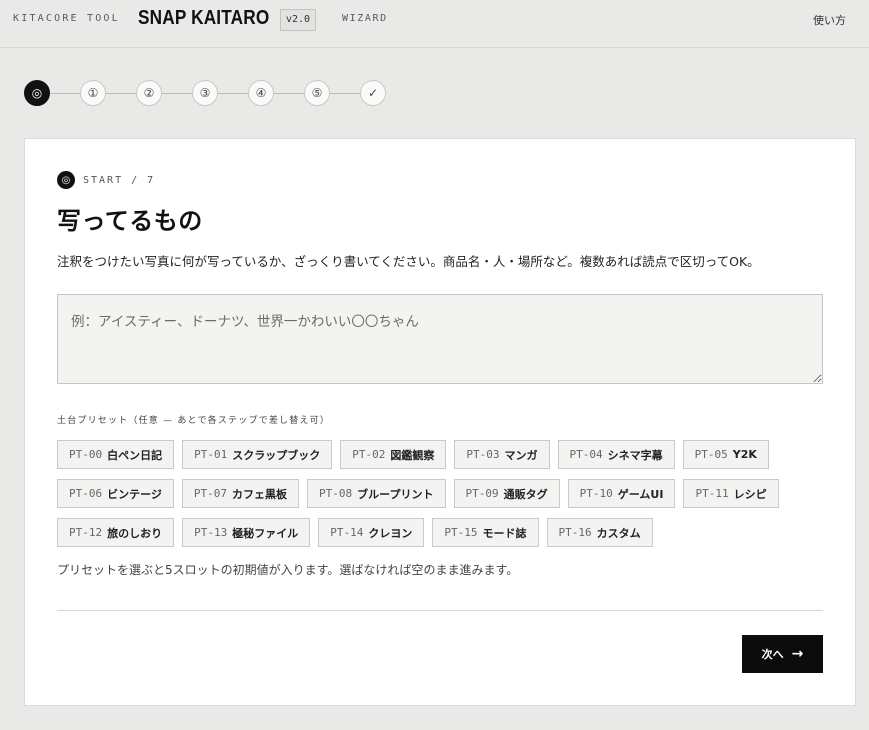  I want to click on step-counter: START / 7, so click(119, 180).